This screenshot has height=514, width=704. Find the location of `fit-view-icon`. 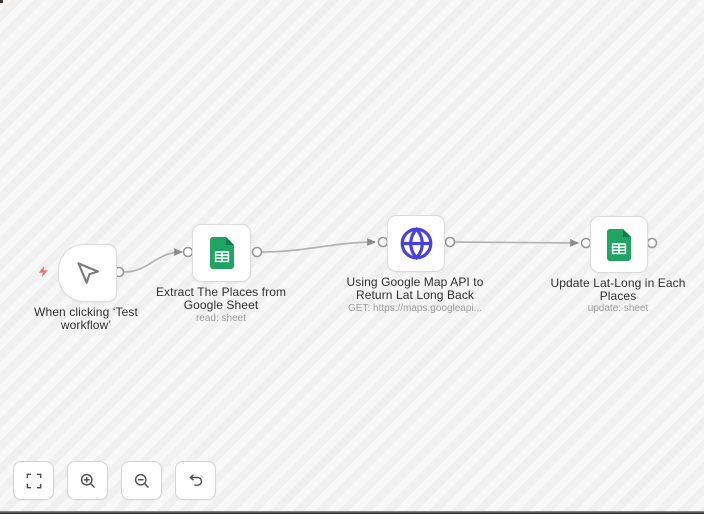

fit-view-icon is located at coordinates (33, 480).